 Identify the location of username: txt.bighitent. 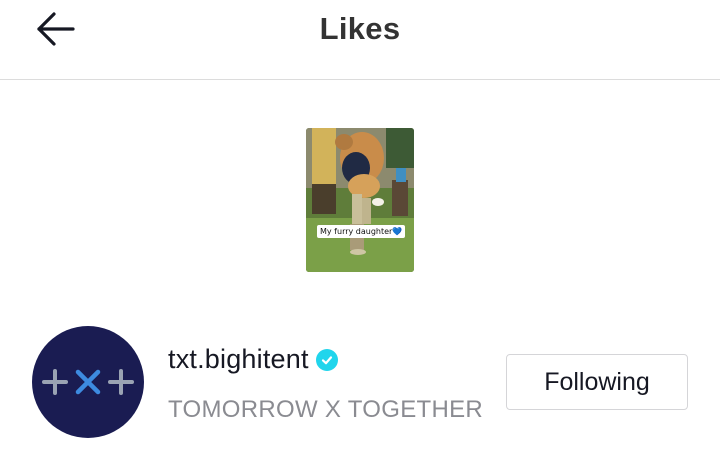
(238, 359).